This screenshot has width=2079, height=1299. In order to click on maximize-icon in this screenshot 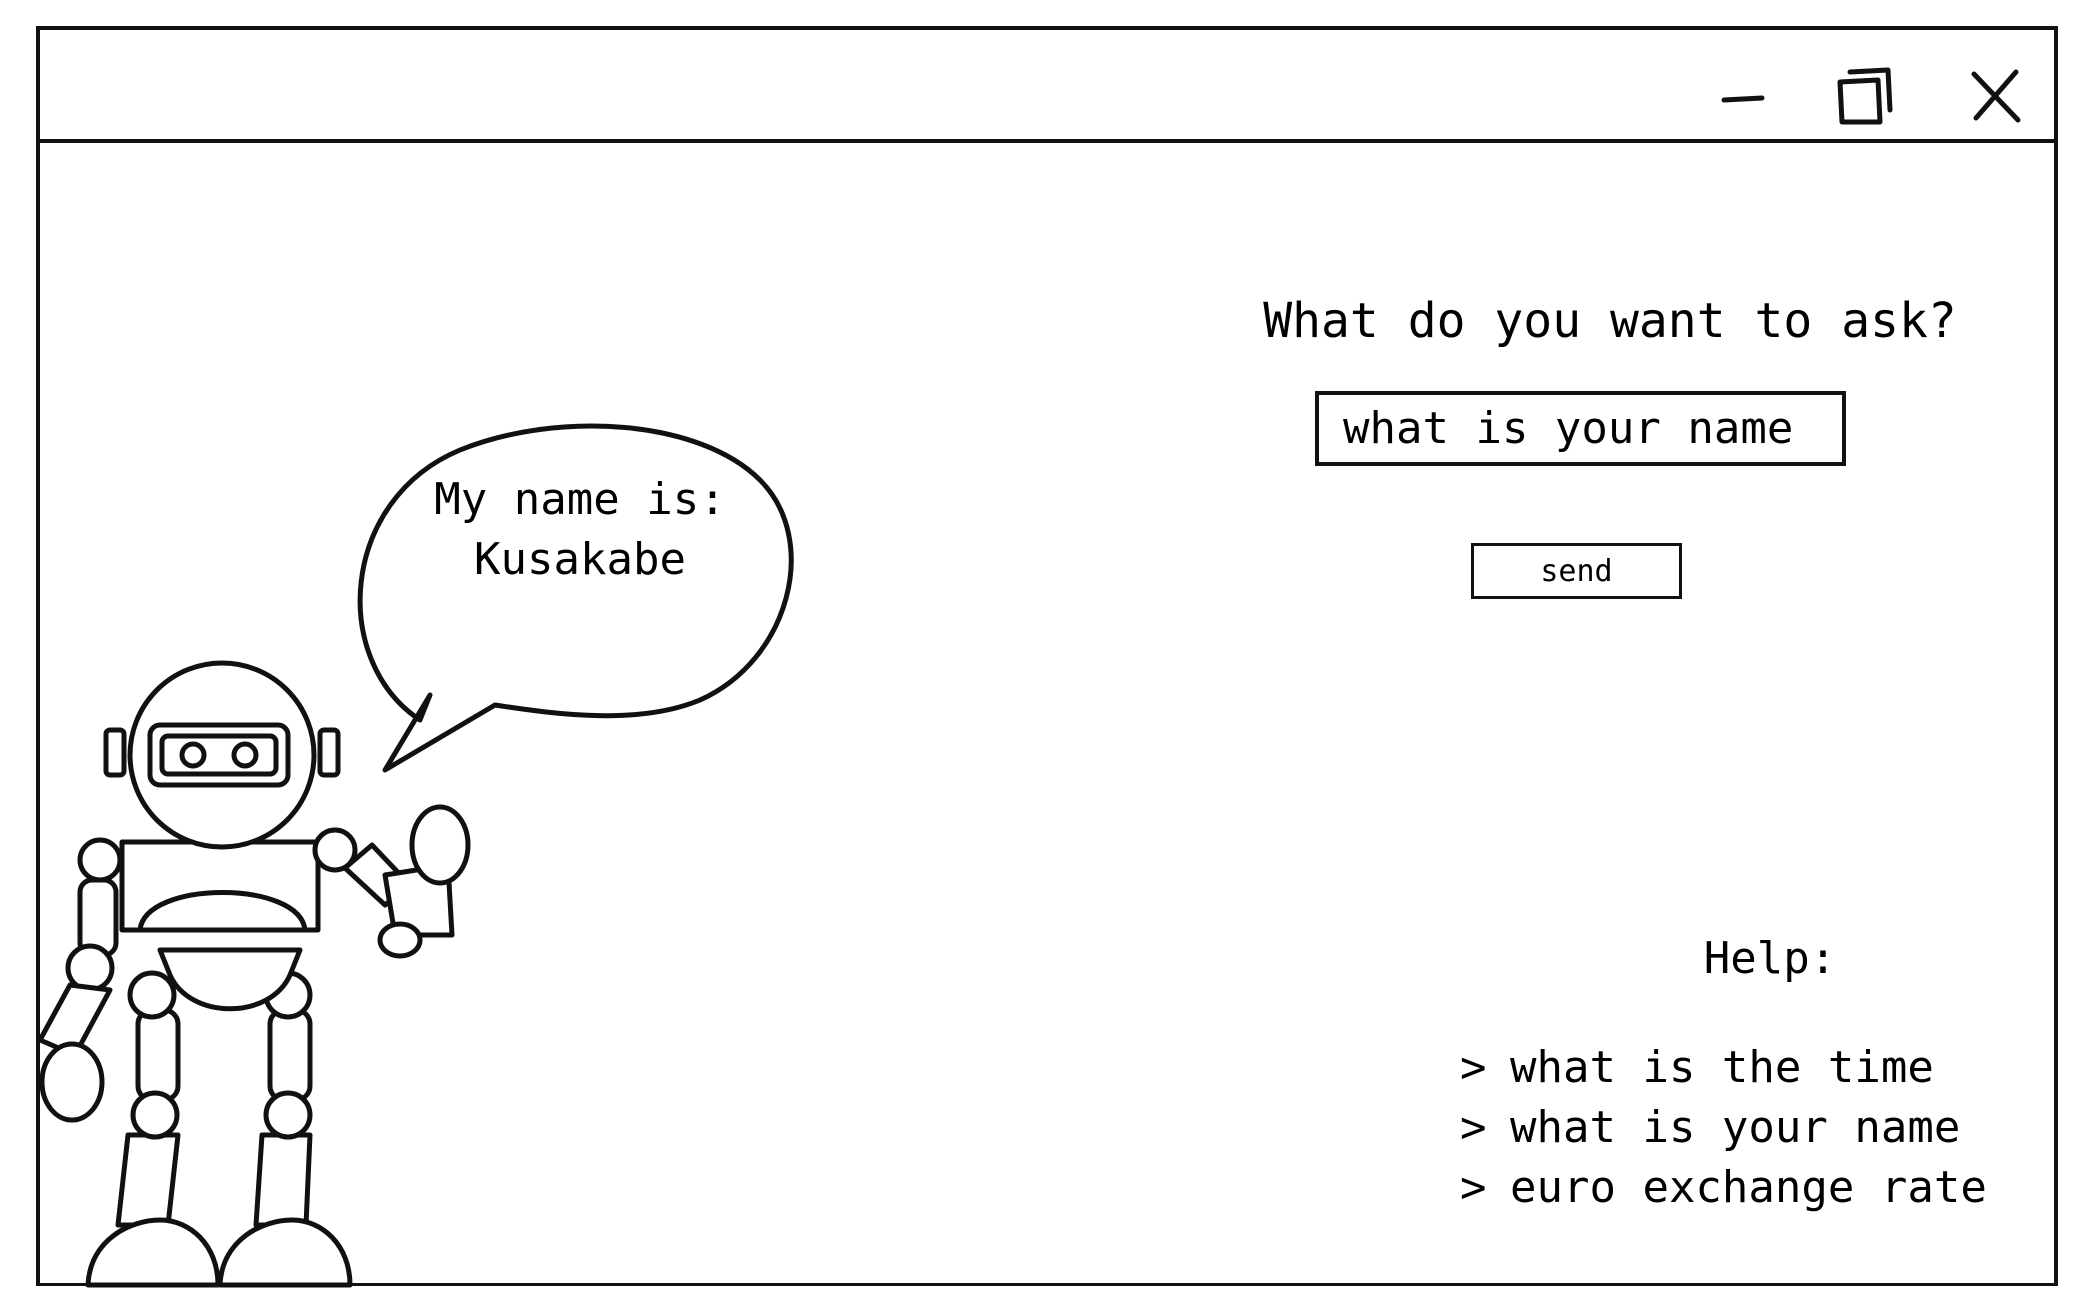, I will do `click(1865, 96)`.